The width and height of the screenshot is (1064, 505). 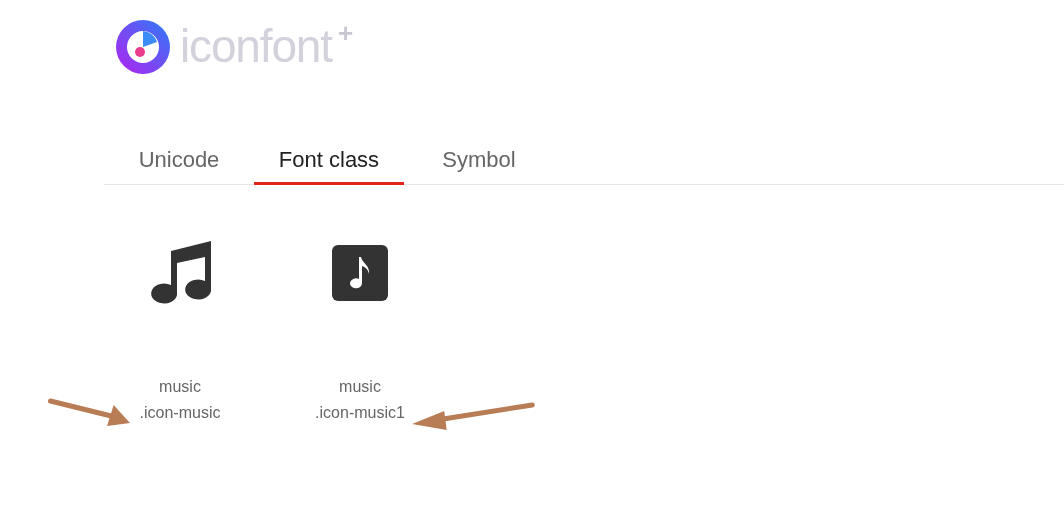 What do you see at coordinates (479, 161) in the screenshot?
I see `tab: Symbol` at bounding box center [479, 161].